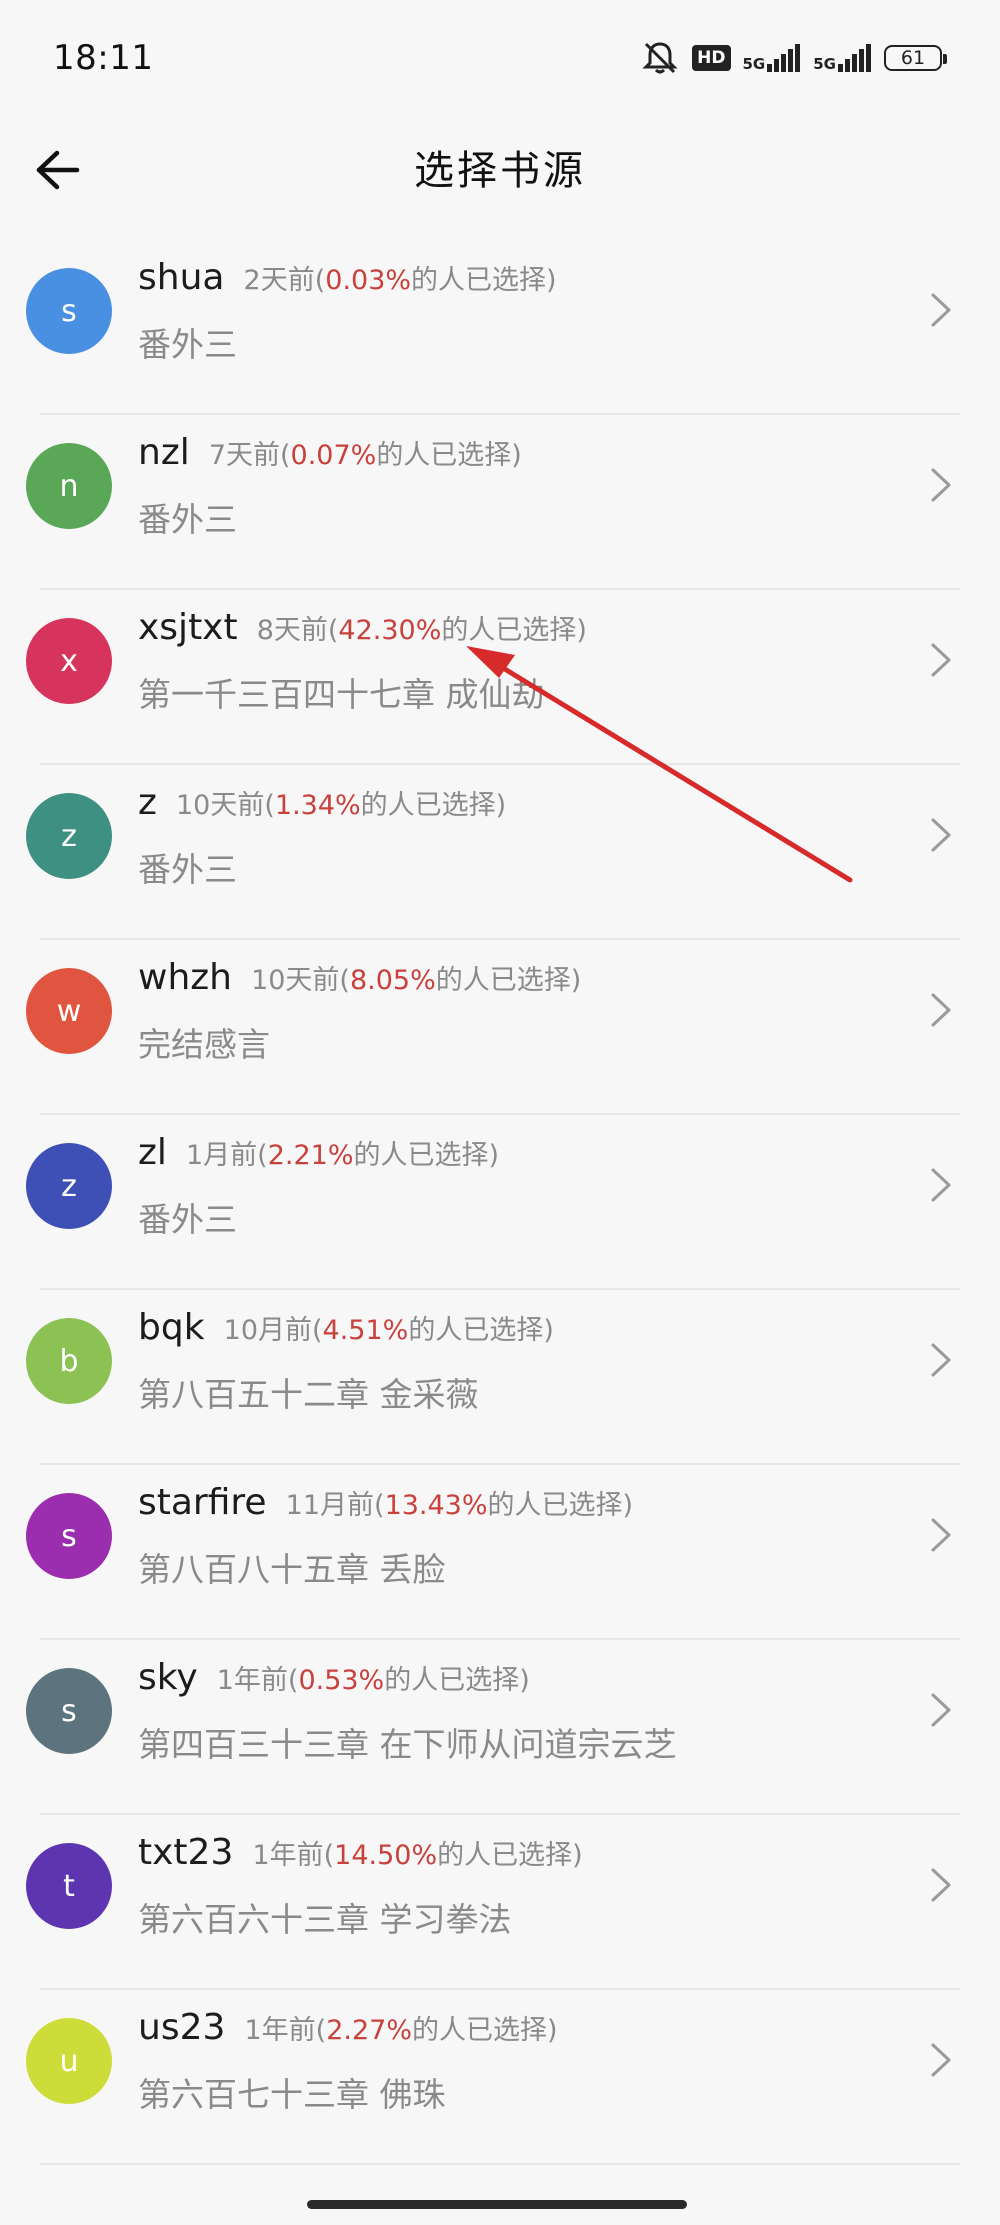 The height and width of the screenshot is (2225, 1000). I want to click on source-header: starfire 11月前(13.43%的人已选择), so click(385, 1502).